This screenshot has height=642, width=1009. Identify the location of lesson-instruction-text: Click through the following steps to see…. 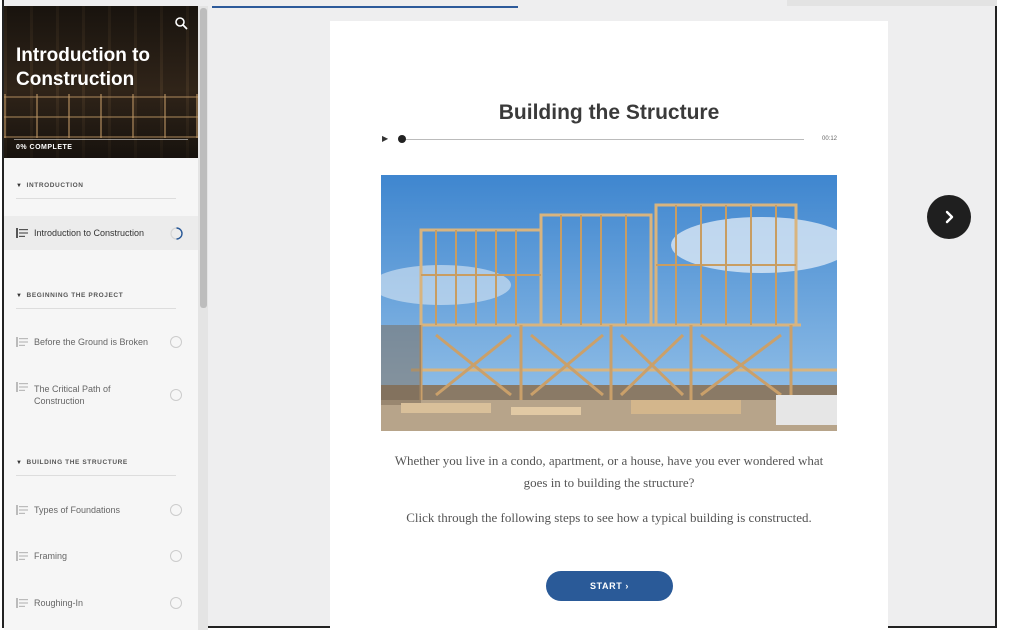
(609, 517).